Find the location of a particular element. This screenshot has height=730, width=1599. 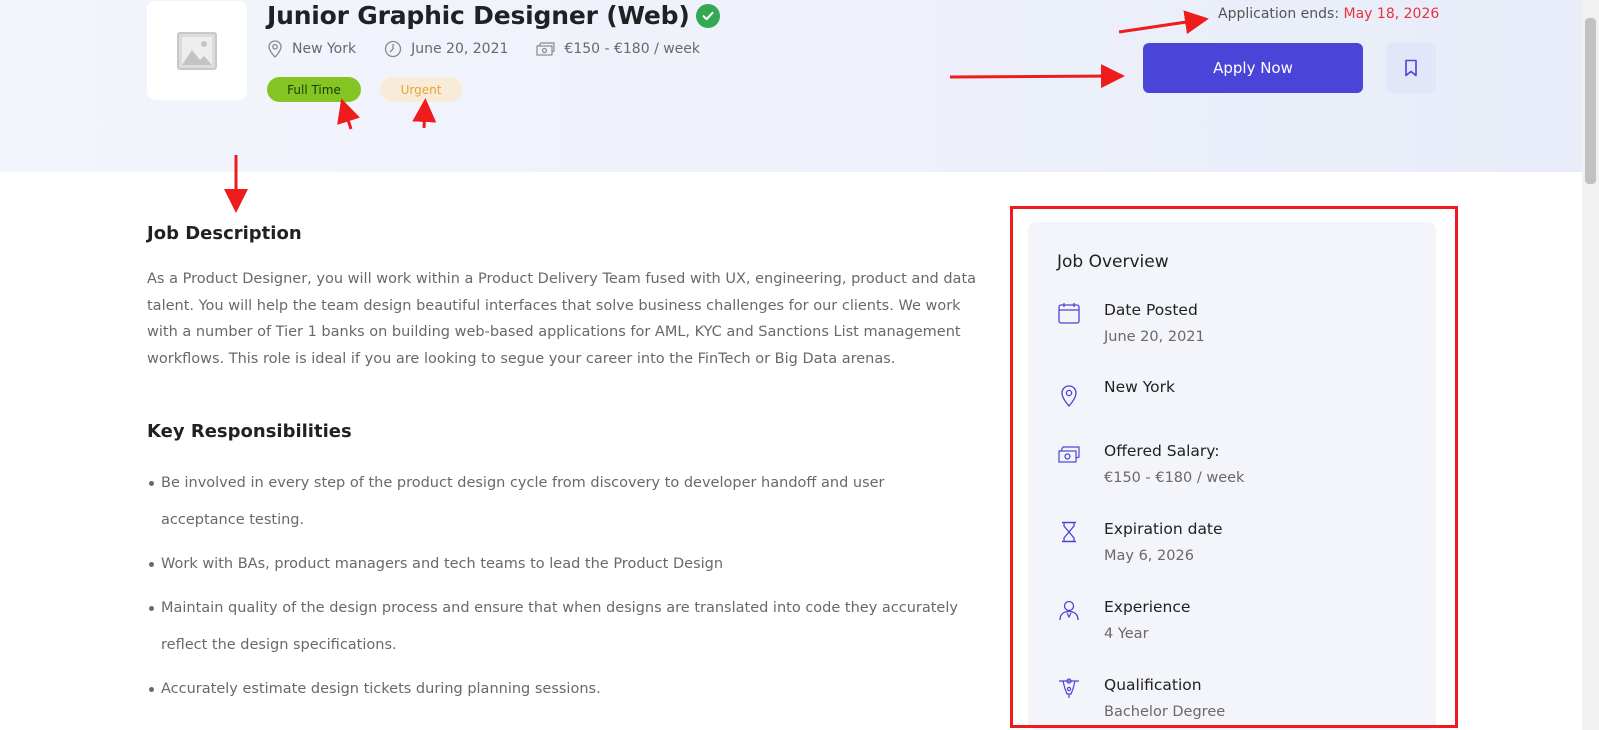

application-deadline: Application ends: May 18, 2026 is located at coordinates (1329, 14).